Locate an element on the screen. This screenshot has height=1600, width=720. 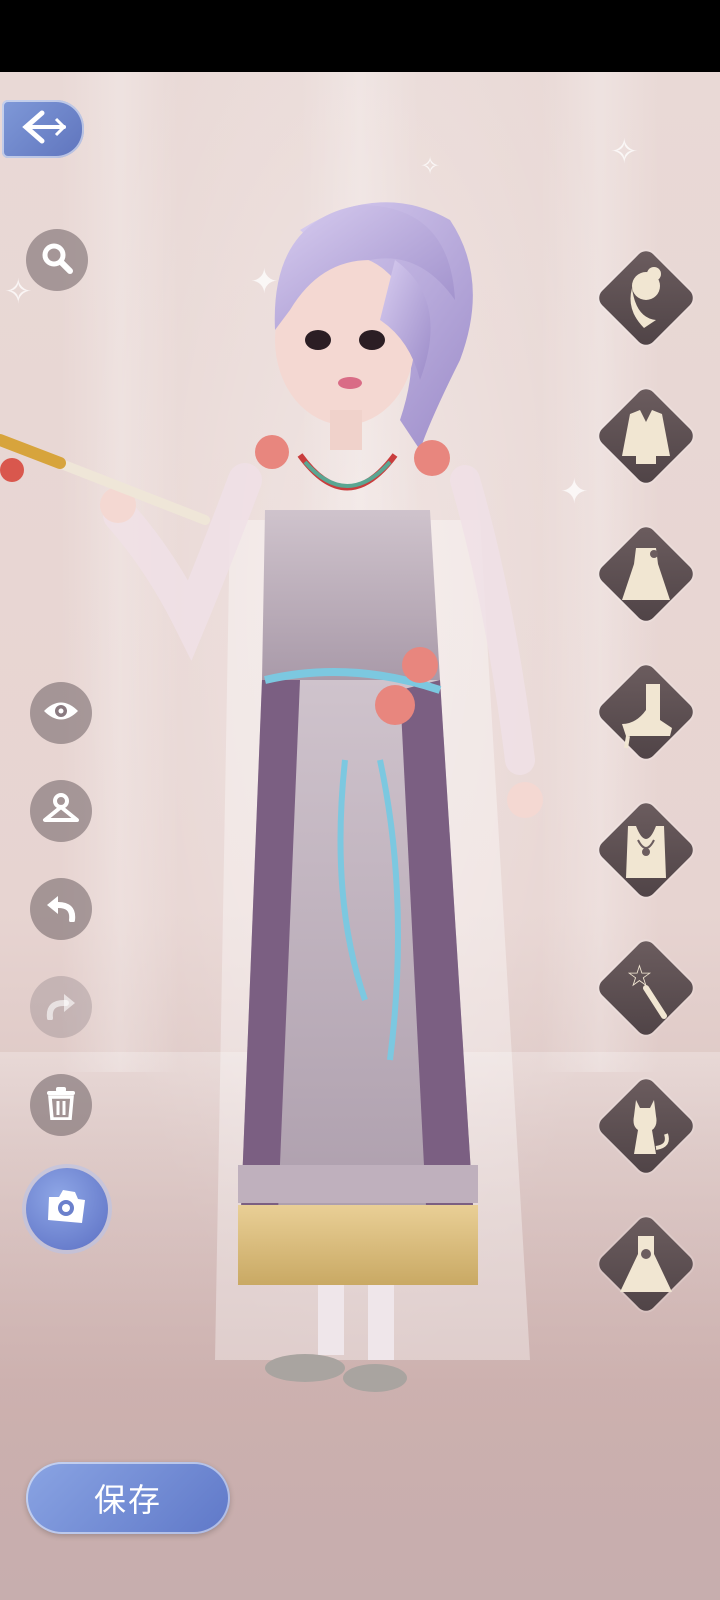
category-tab-gown is located at coordinates (646, 1264).